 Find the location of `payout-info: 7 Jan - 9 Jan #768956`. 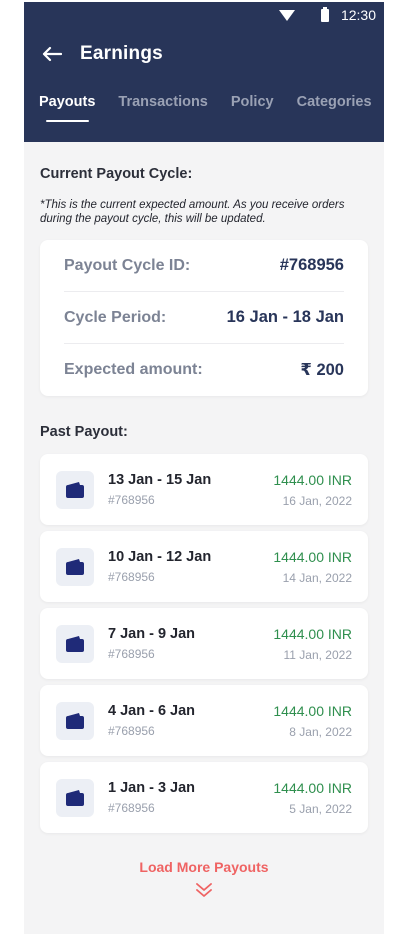

payout-info: 7 Jan - 9 Jan #768956 is located at coordinates (190, 643).